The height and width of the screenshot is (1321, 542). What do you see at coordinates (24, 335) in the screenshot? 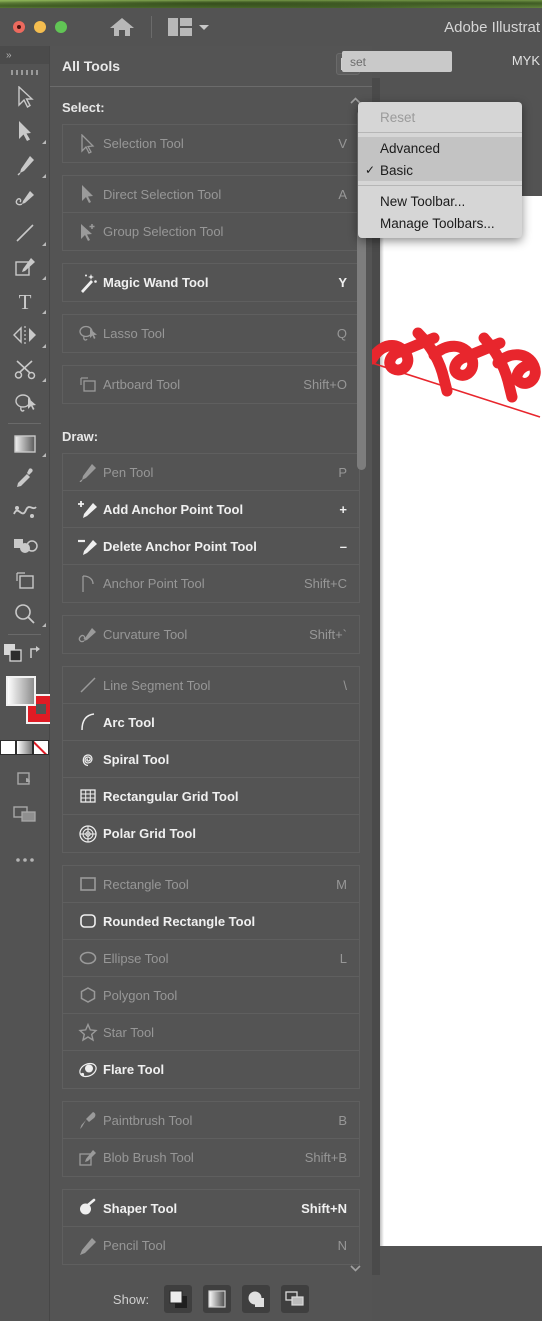
I see `left-tool-reflect` at bounding box center [24, 335].